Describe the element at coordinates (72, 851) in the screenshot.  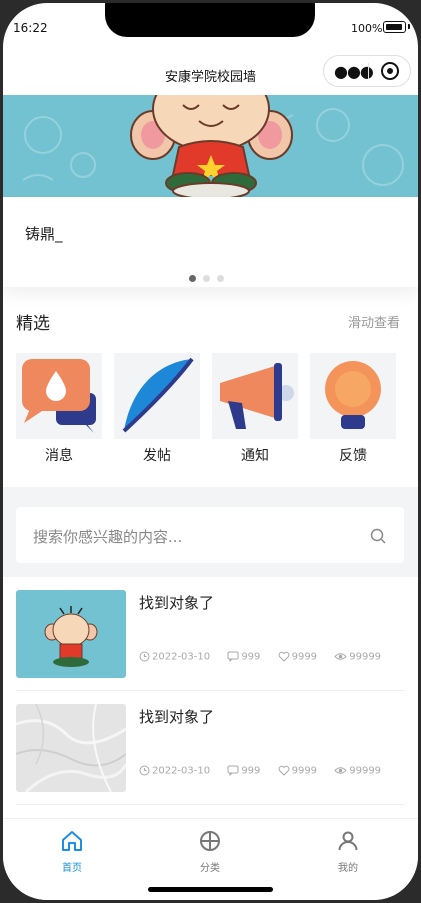
I see `tab-home: 首页` at that location.